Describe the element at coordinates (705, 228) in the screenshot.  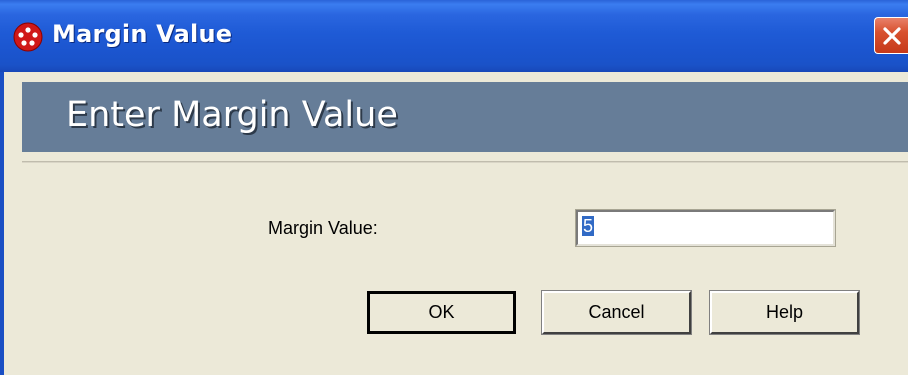
I see `margin-value-input: 5` at that location.